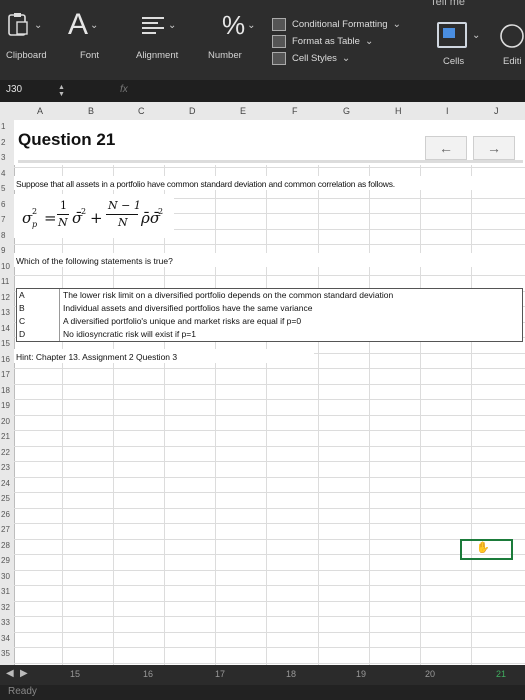  I want to click on row-header: 1, so click(3, 126).